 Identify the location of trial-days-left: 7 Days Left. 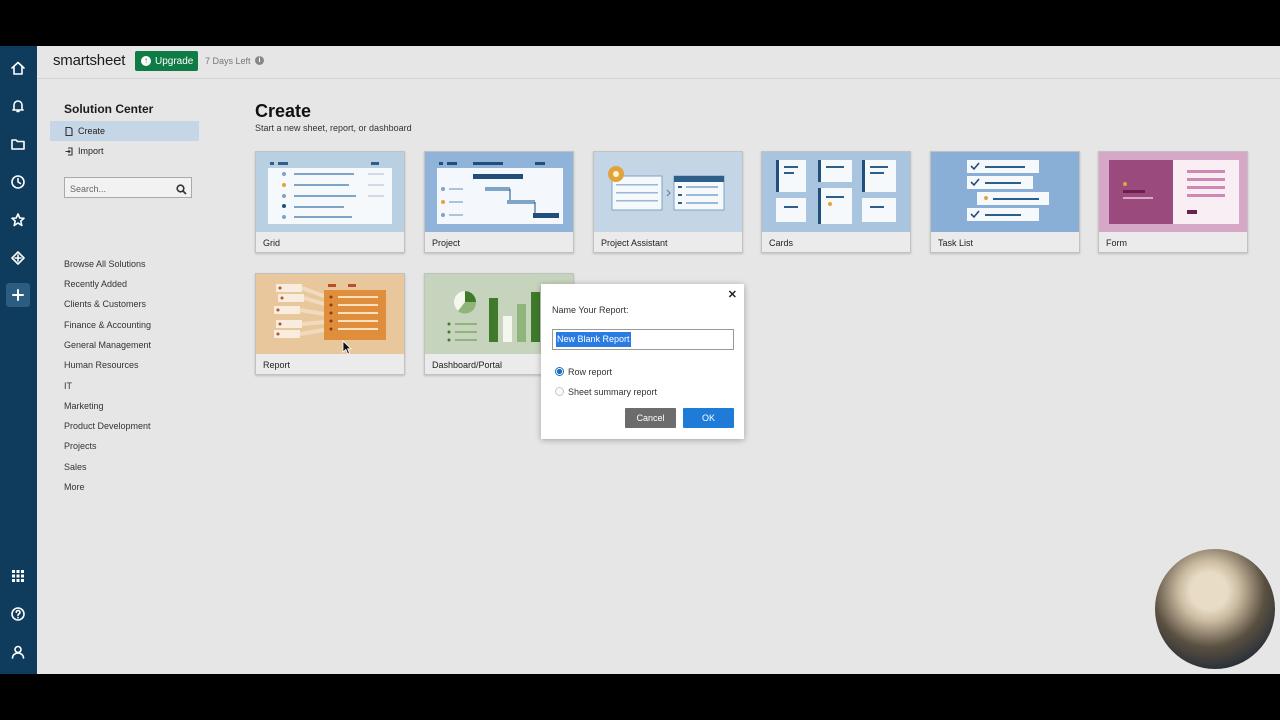
(228, 61).